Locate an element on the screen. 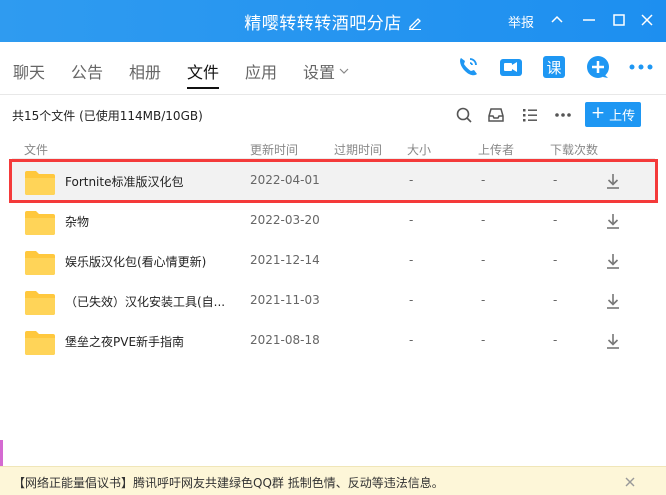 Image resolution: width=666 pixels, height=495 pixels. storage-summary: 共15个文件 (已使用114MB/10GB) is located at coordinates (107, 116).